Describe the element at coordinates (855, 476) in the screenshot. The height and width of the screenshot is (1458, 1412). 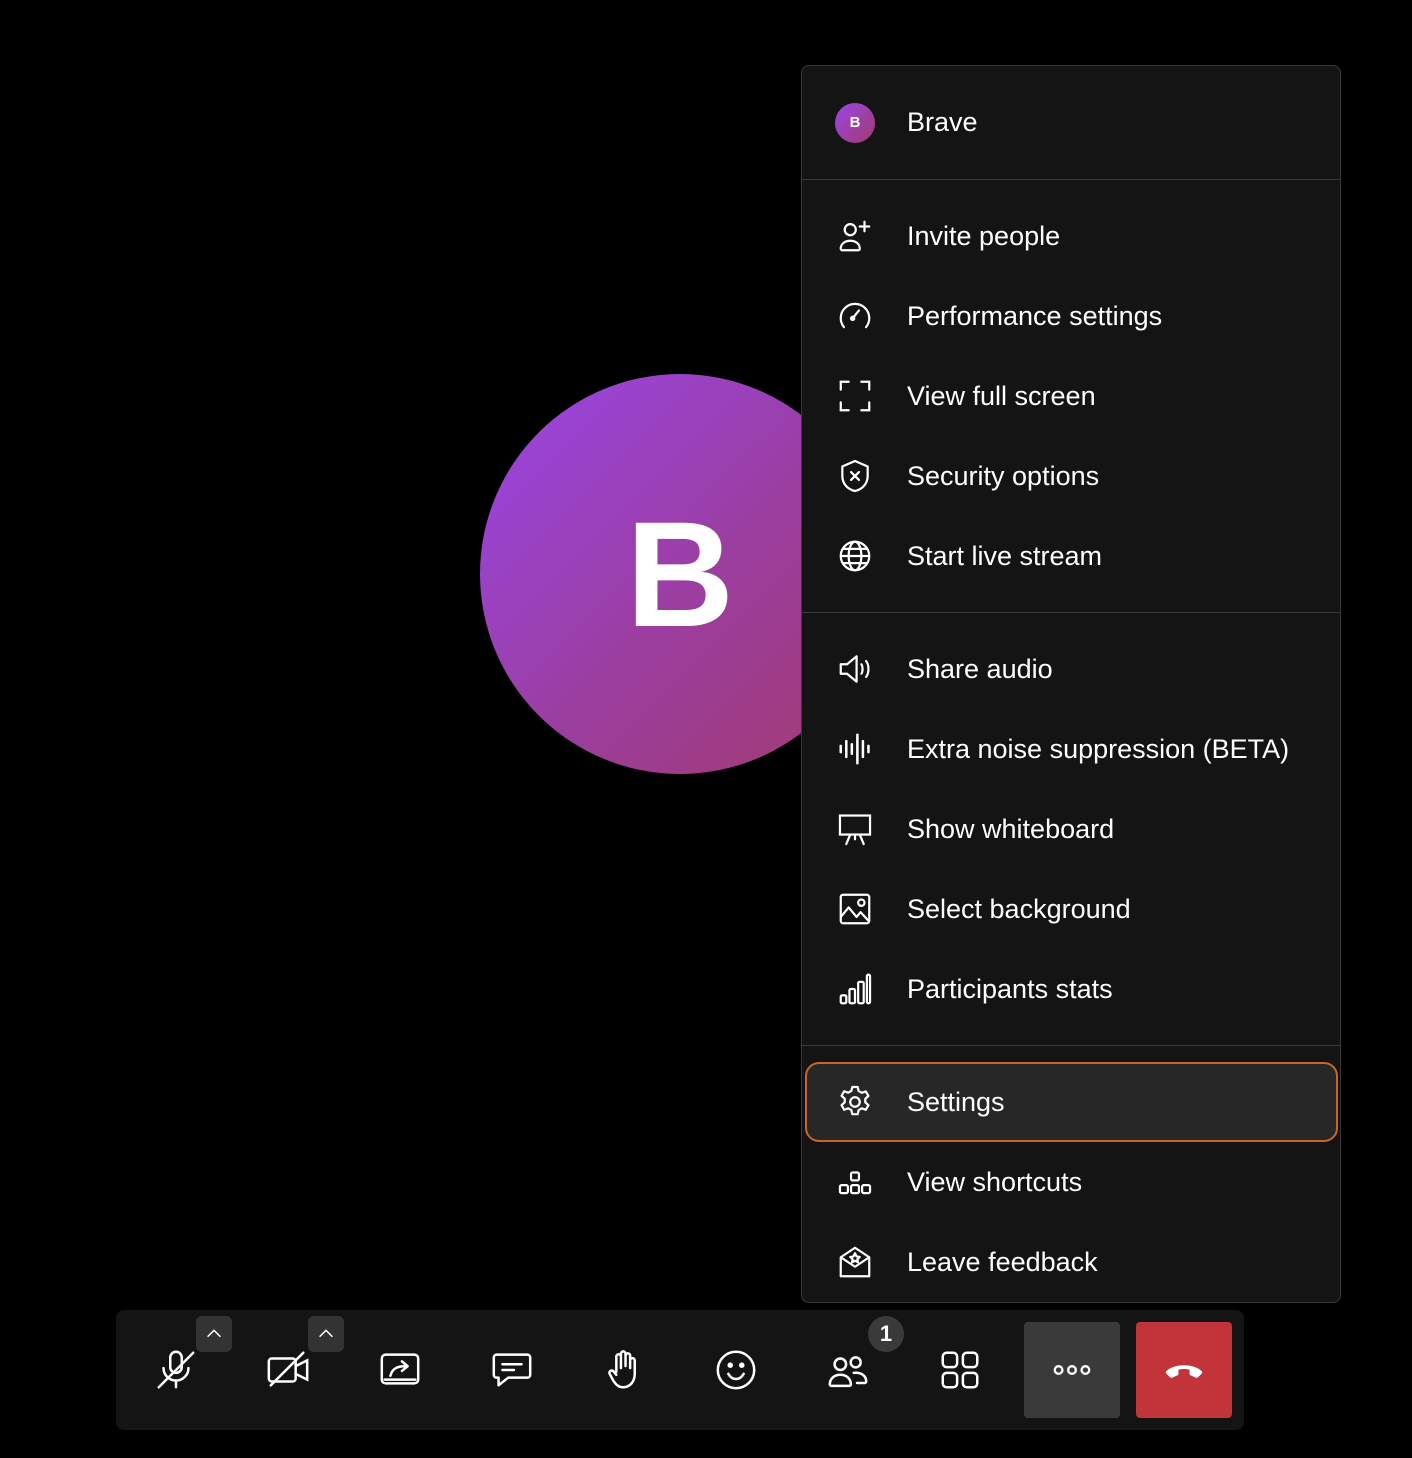
I see `shield-icon` at that location.